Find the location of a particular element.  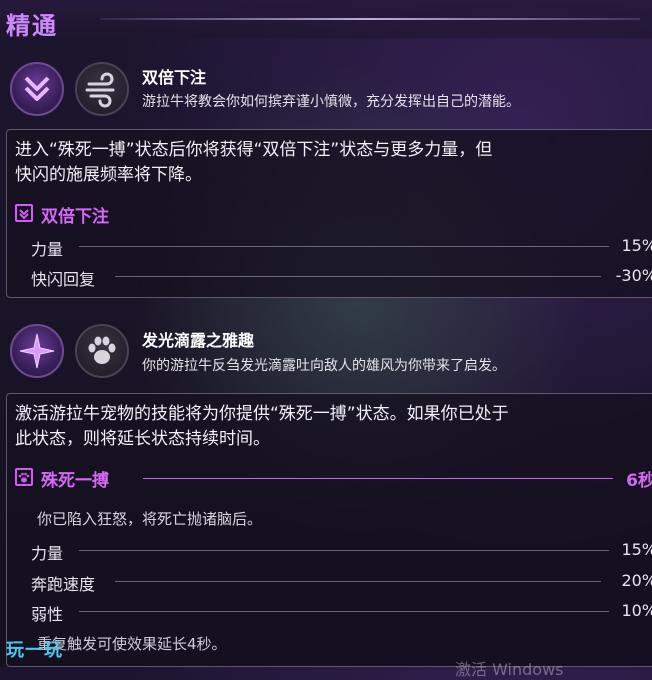

section-header: 精通 is located at coordinates (326, 20).